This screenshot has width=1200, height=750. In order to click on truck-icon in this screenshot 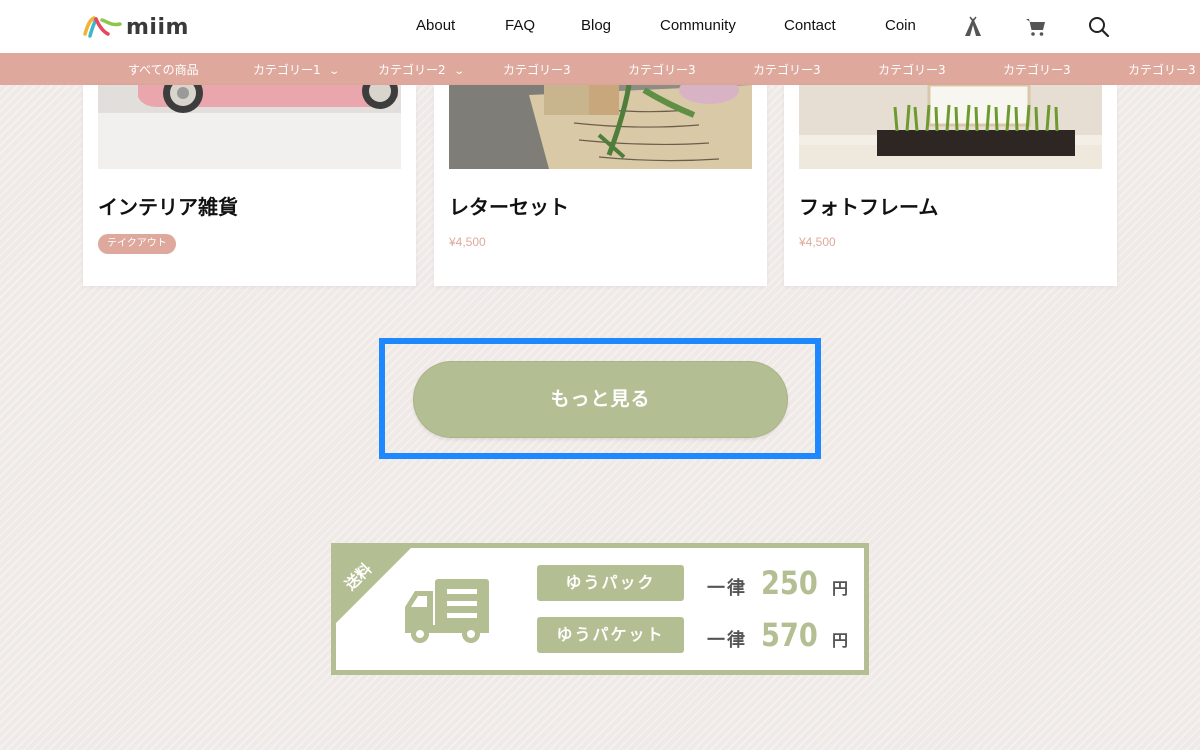, I will do `click(447, 611)`.